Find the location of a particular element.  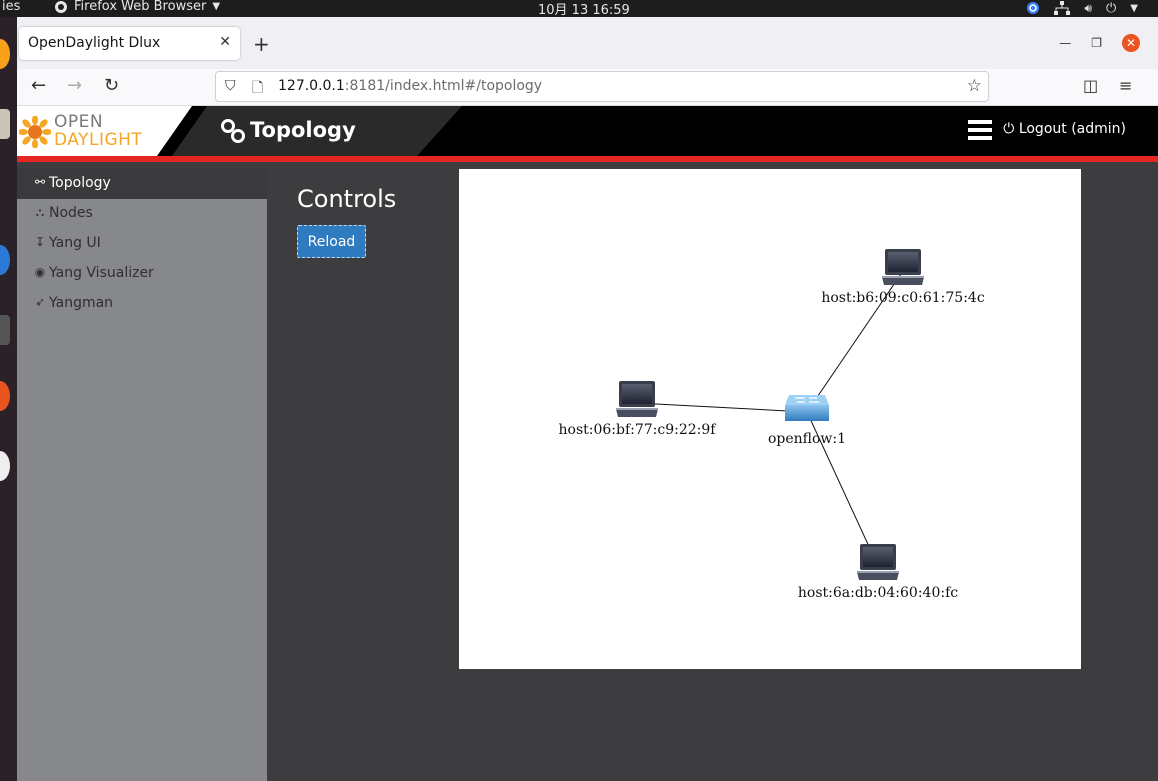

url-host: 127.0.0.1 is located at coordinates (311, 86).